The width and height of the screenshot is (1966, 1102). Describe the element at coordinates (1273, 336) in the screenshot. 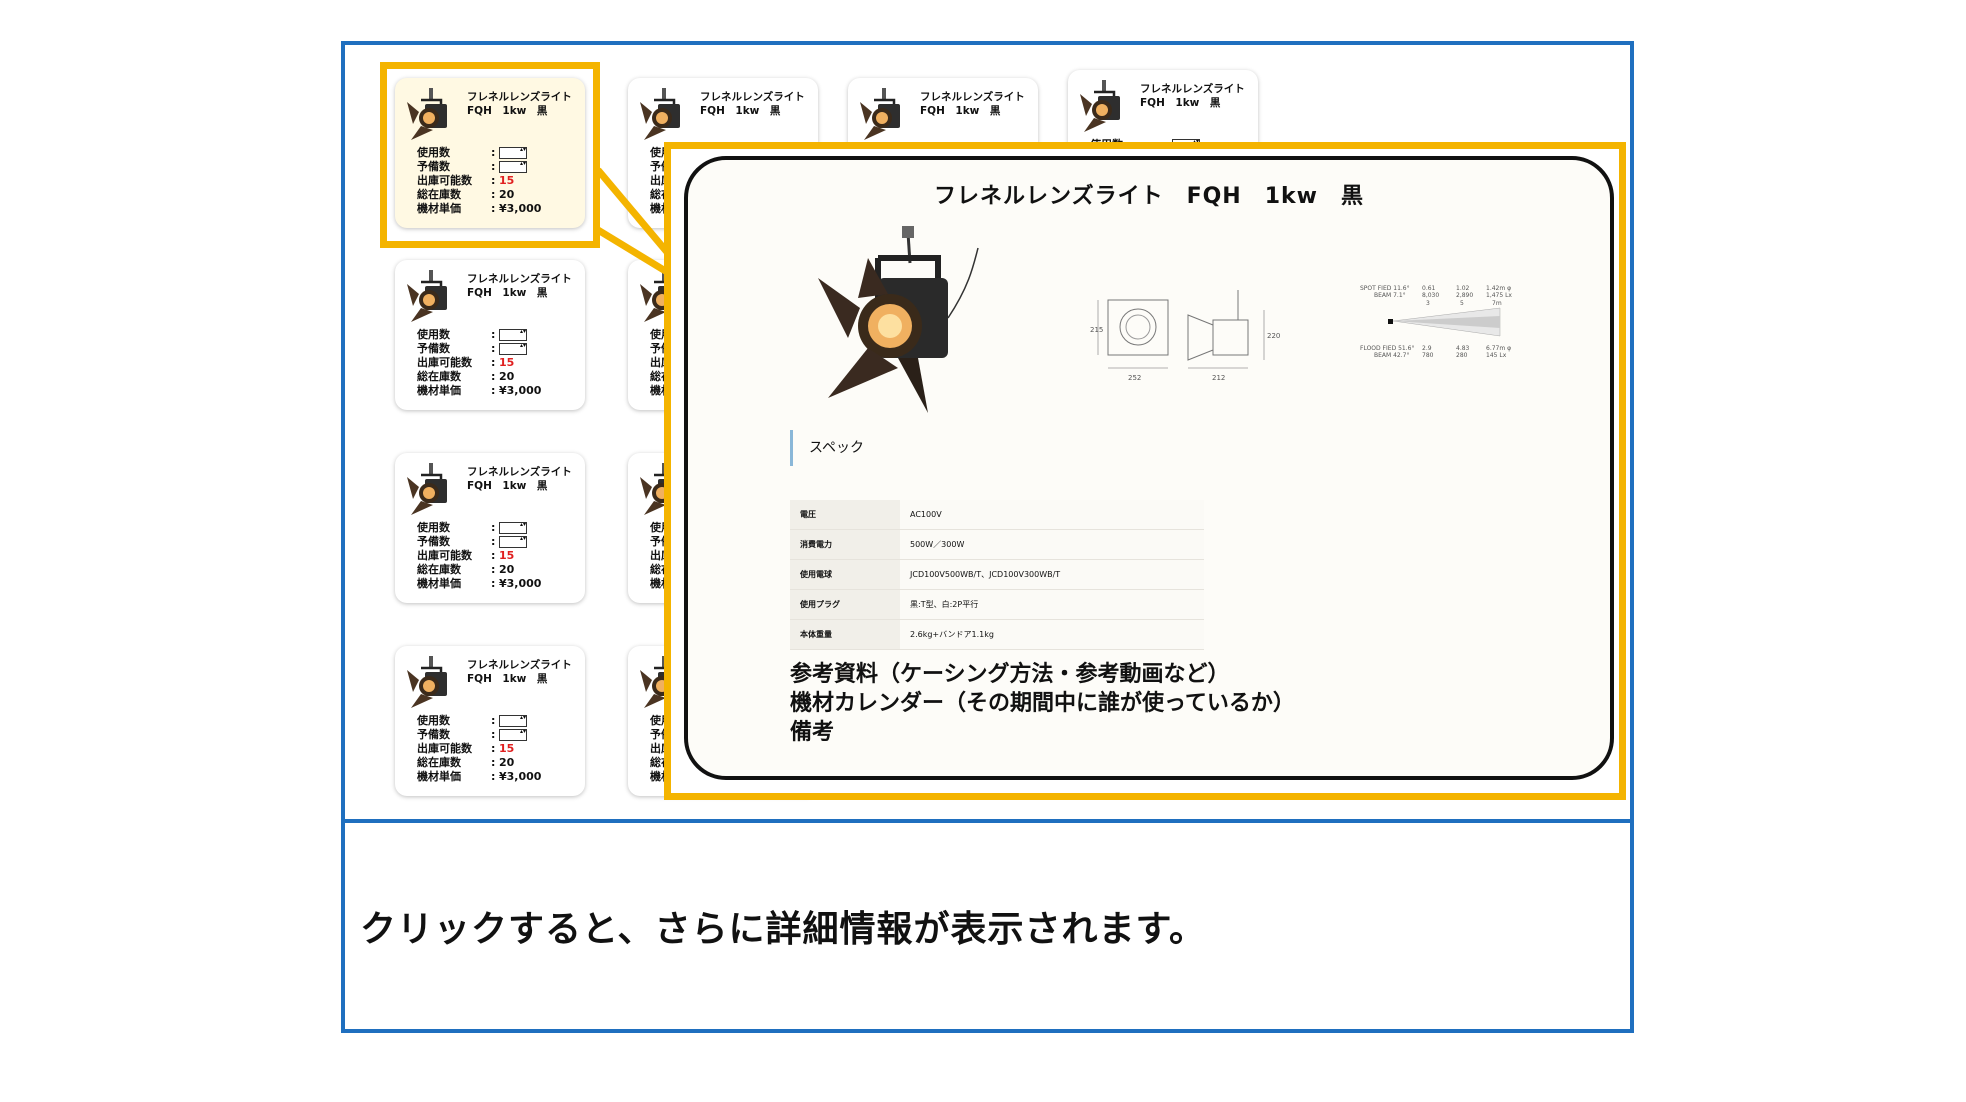

I see `dim-h2: 220` at that location.